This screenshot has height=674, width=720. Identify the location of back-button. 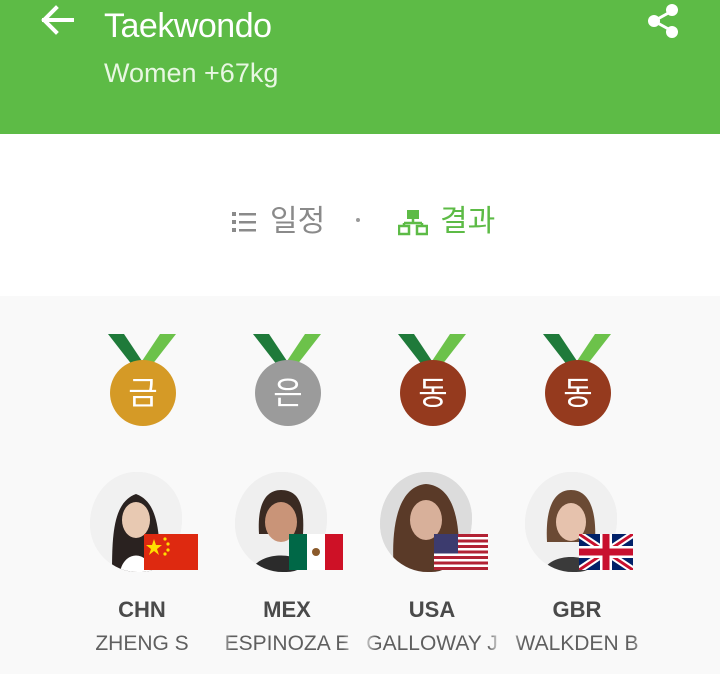
(56, 20).